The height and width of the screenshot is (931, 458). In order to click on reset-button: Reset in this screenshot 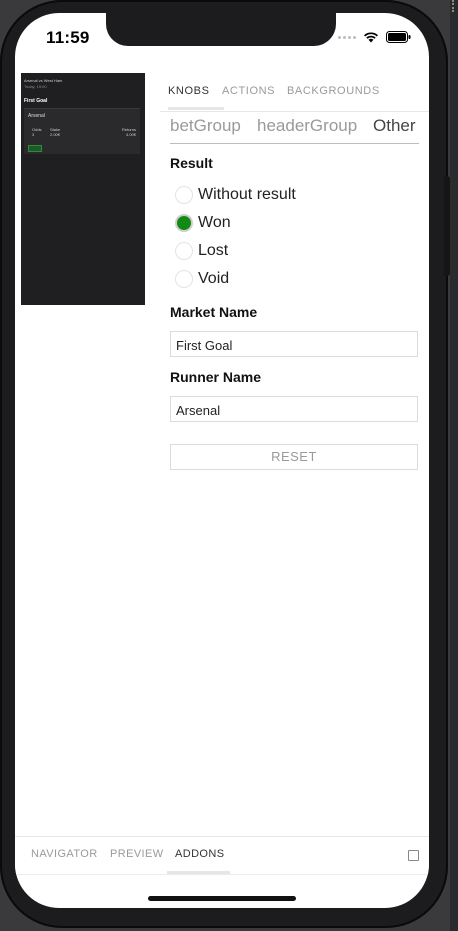, I will do `click(294, 457)`.